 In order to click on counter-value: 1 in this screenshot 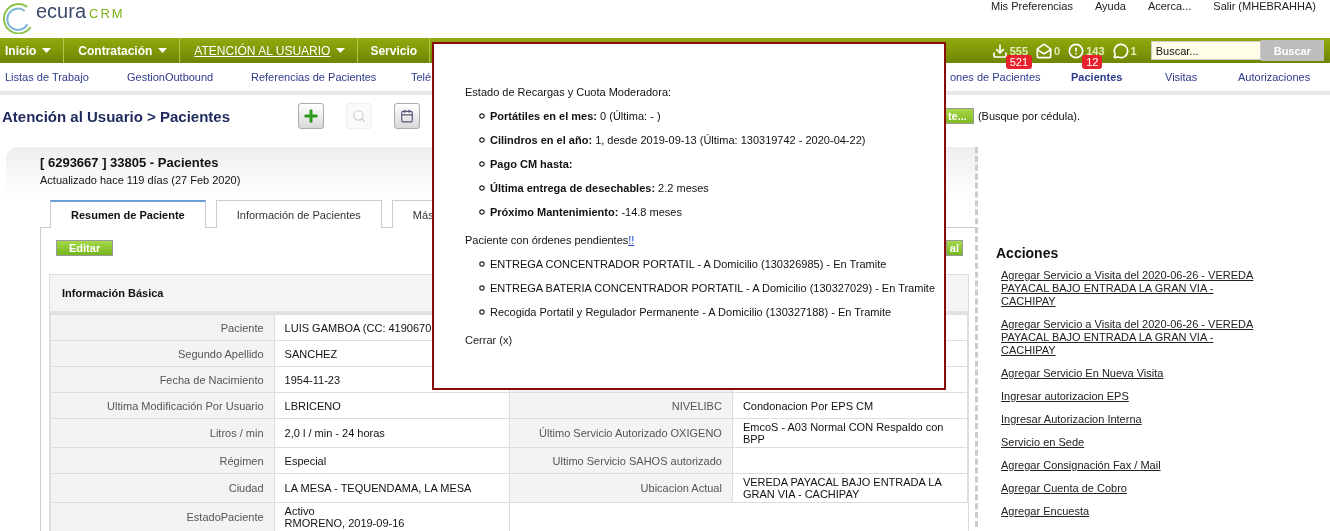, I will do `click(1133, 50)`.